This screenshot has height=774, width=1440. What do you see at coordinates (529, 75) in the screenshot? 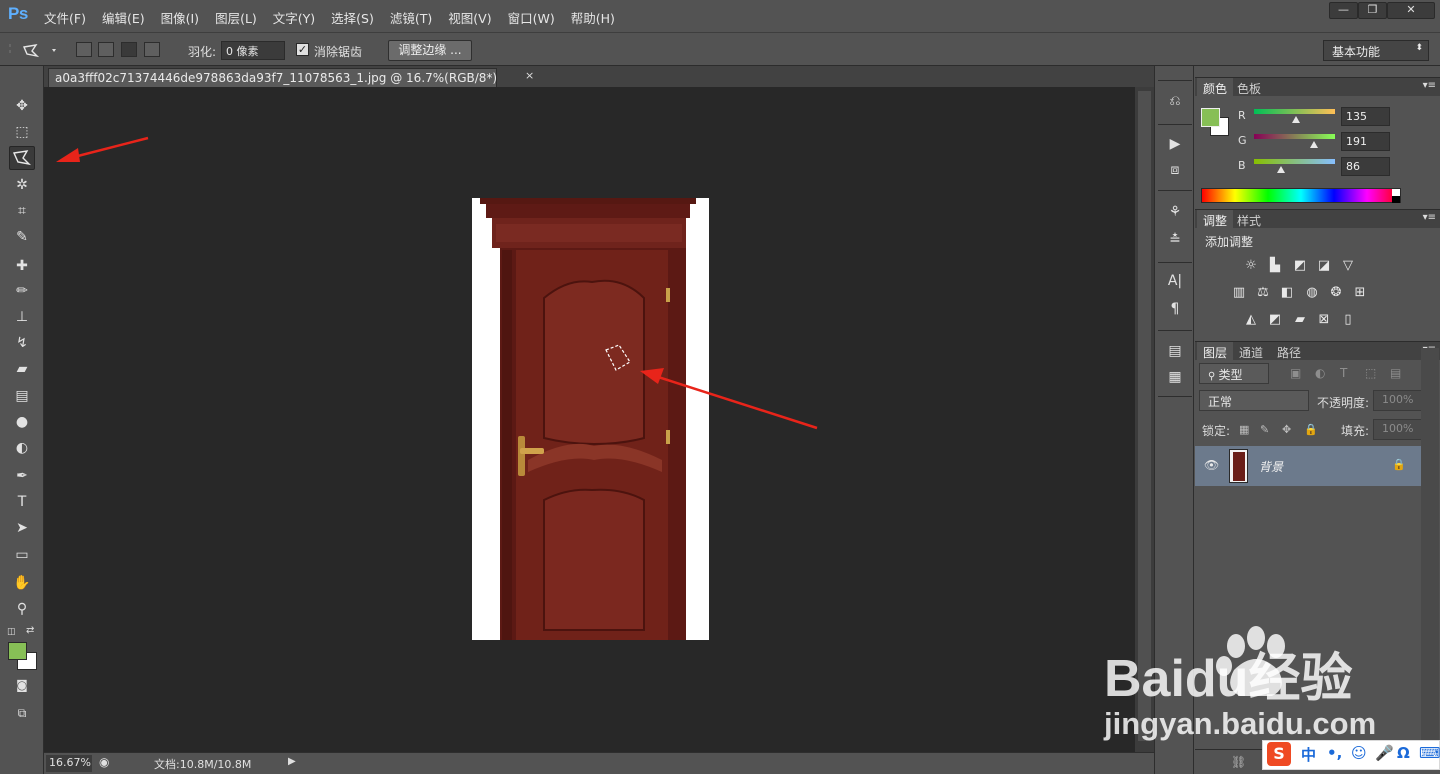
I see `close-document-icon: ×` at bounding box center [529, 75].